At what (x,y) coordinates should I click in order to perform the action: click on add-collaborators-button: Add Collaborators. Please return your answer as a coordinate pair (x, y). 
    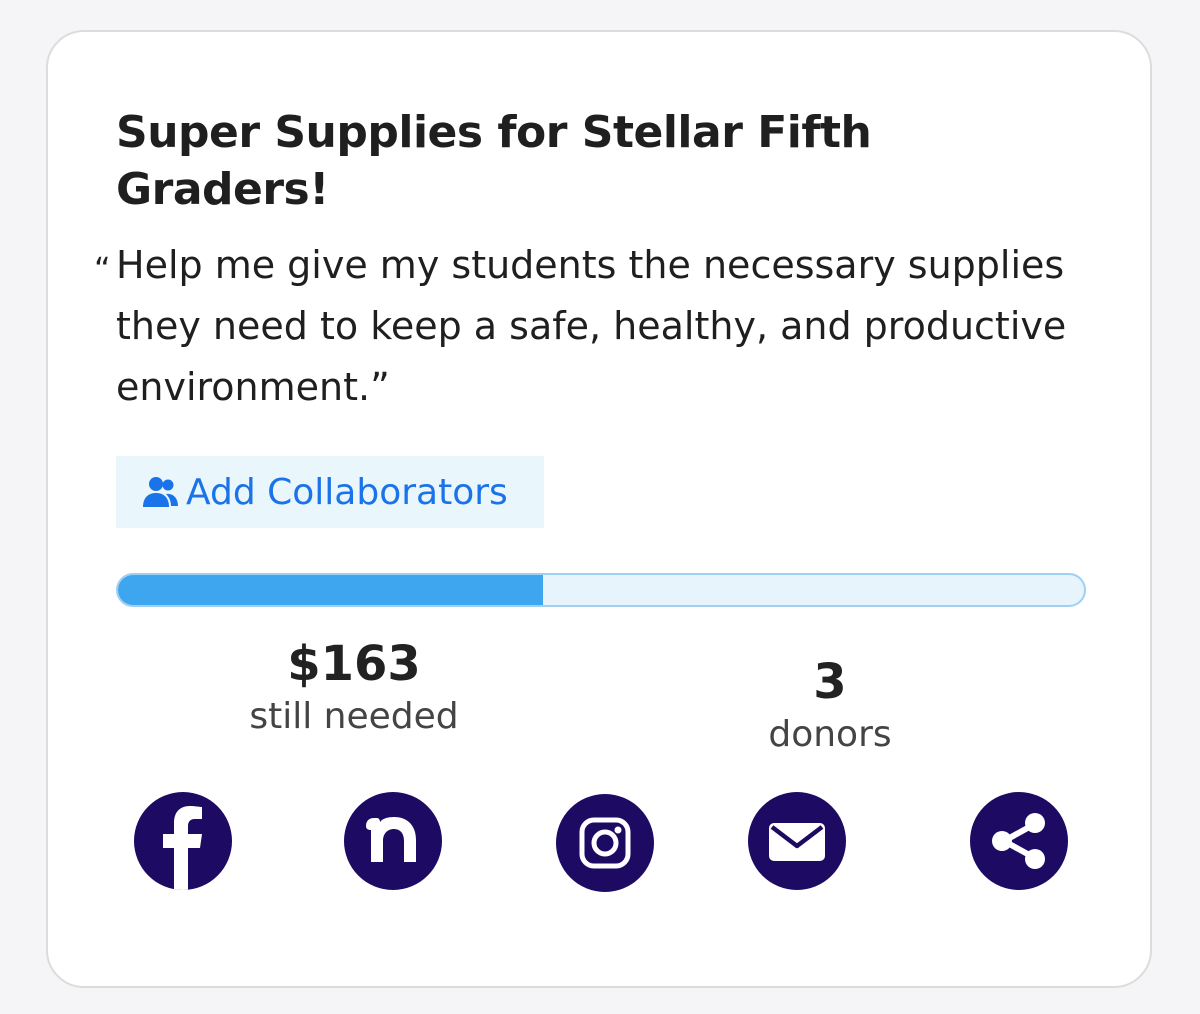
    Looking at the image, I should click on (330, 492).